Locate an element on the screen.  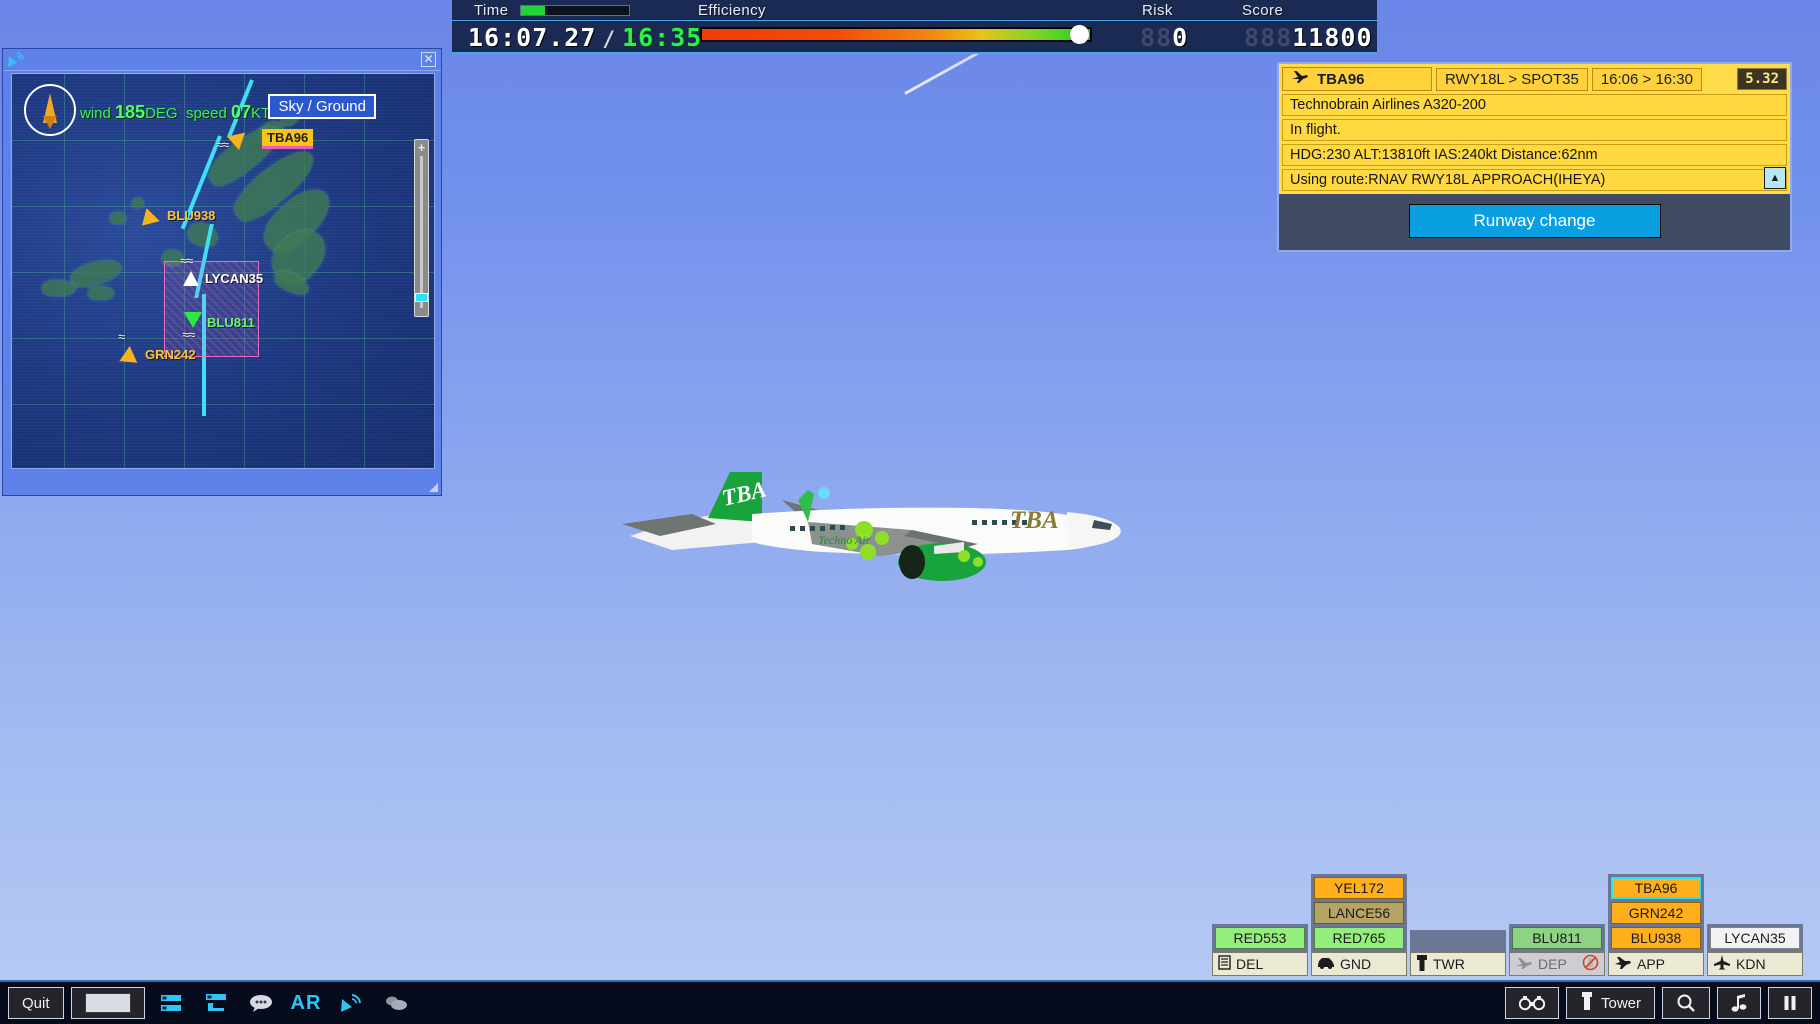
speed-unit: KT is located at coordinates (261, 113).